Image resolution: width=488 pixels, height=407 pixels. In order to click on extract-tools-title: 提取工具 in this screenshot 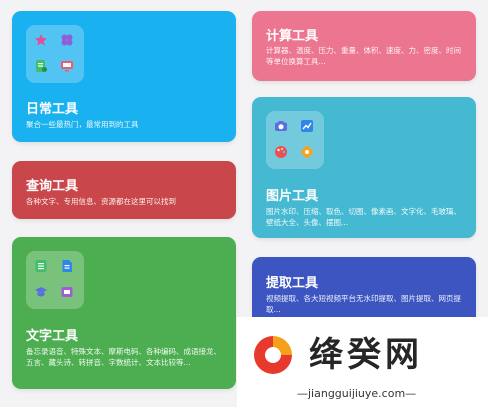, I will do `click(292, 283)`.